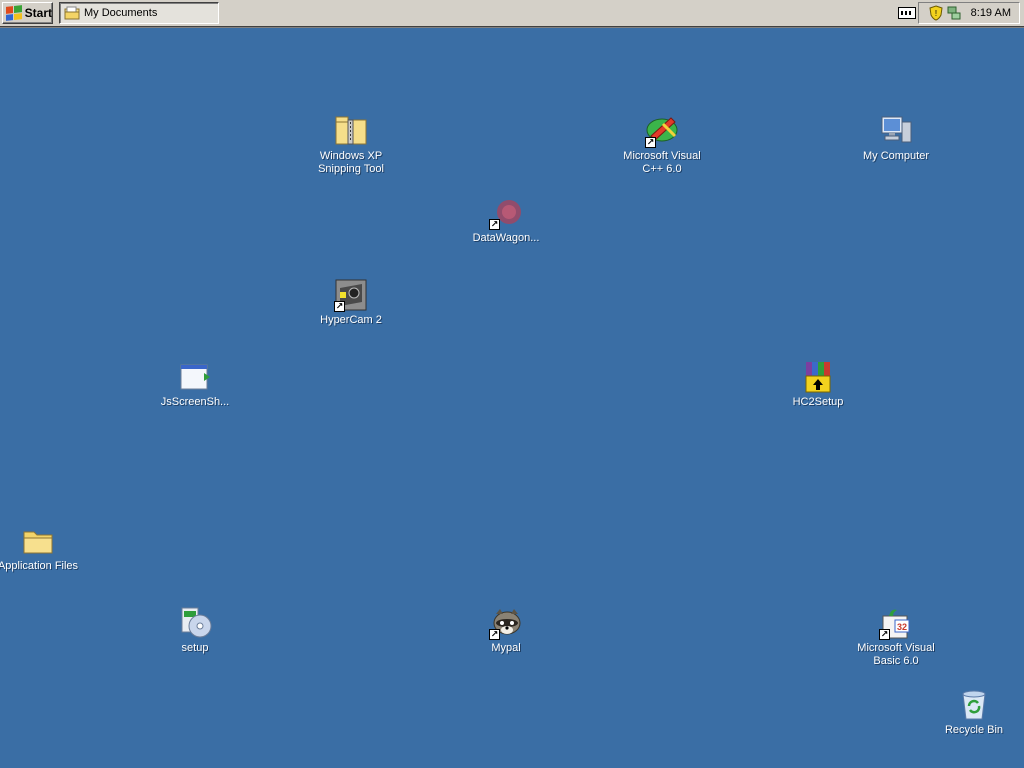 The width and height of the screenshot is (1024, 768). What do you see at coordinates (195, 377) in the screenshot?
I see `application-icon` at bounding box center [195, 377].